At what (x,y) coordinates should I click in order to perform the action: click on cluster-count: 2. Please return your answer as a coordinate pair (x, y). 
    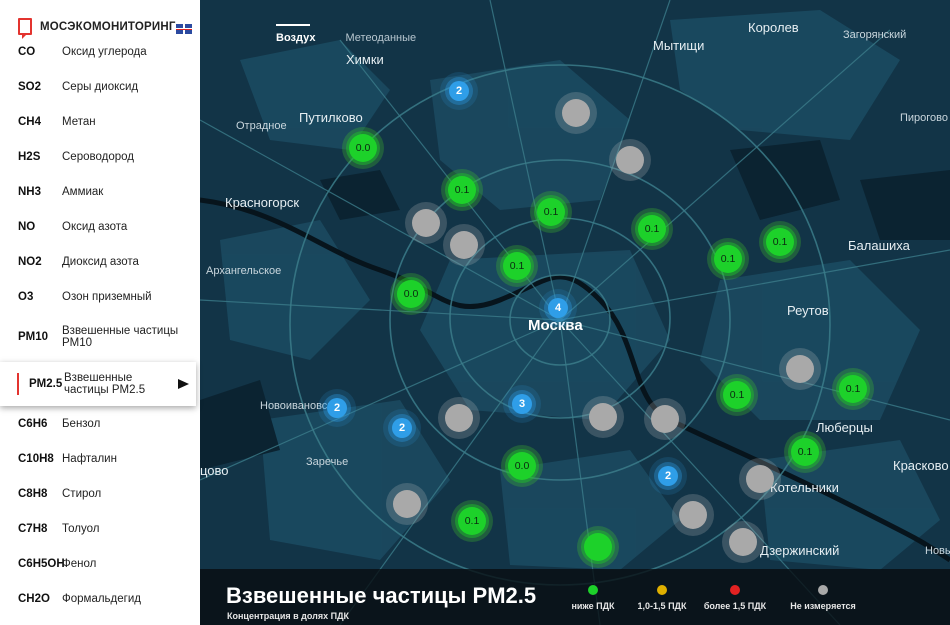
    Looking at the image, I should click on (337, 408).